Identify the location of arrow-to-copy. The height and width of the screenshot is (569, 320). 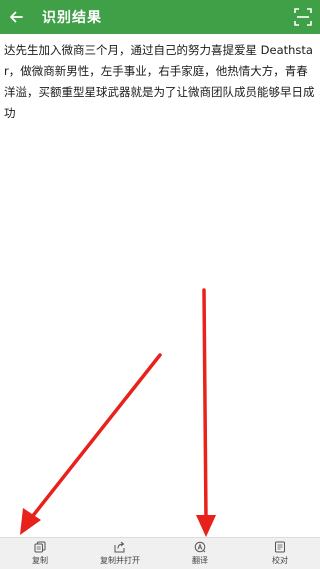
(91, 444).